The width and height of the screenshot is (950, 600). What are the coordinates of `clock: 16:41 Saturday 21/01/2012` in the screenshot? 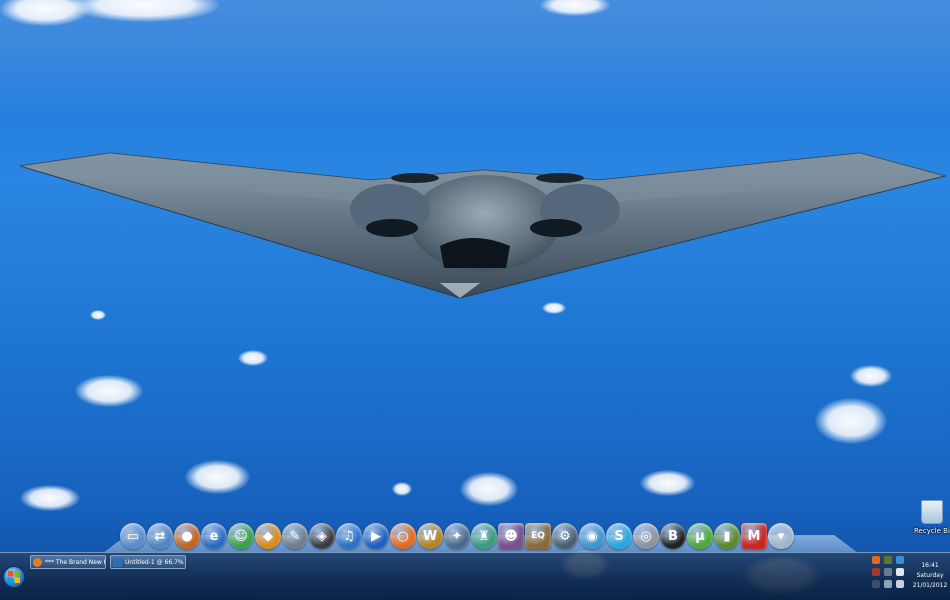 It's located at (930, 576).